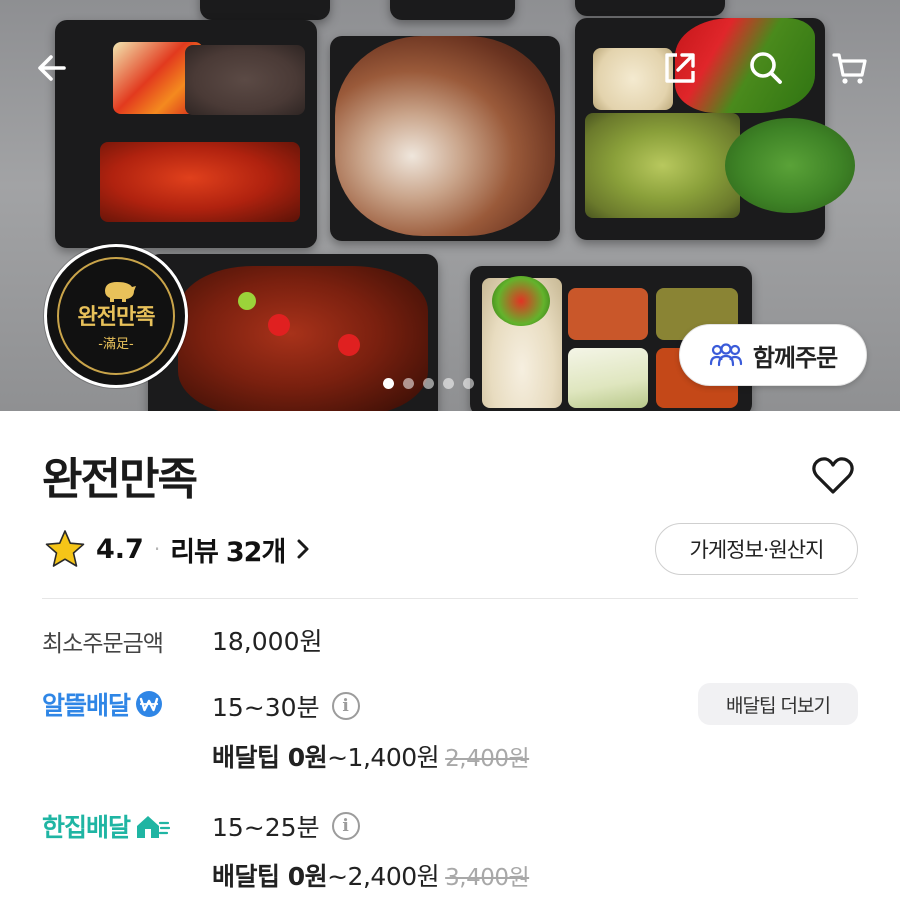 Image resolution: width=900 pixels, height=919 pixels. Describe the element at coordinates (383, 876) in the screenshot. I see `delivery-tip-range: ~2,400원` at that location.